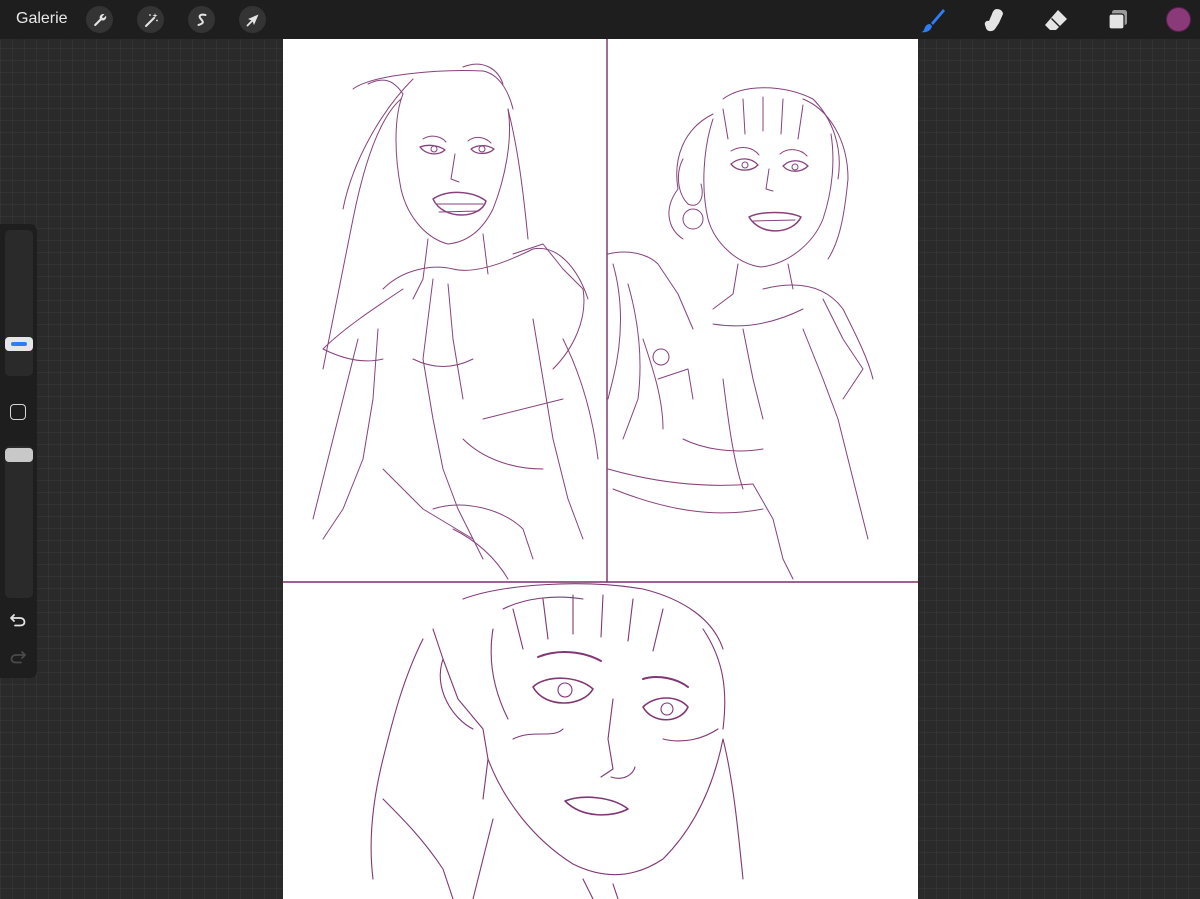 This screenshot has width=1200, height=899. I want to click on bottom-panel, so click(557, 741).